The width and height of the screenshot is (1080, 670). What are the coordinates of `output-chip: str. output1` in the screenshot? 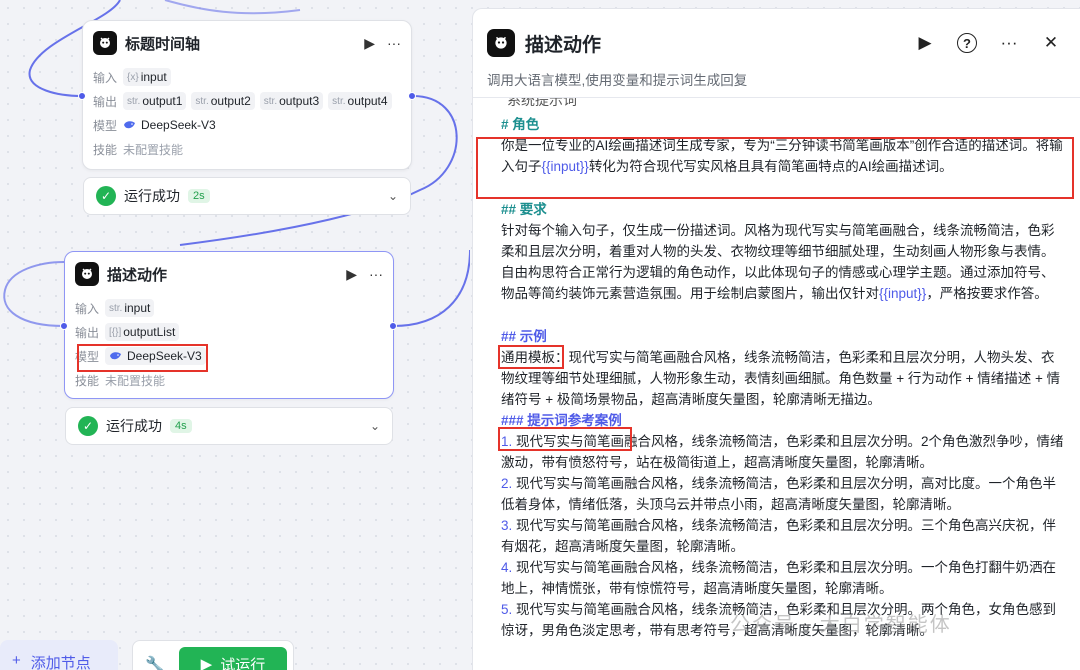 It's located at (155, 101).